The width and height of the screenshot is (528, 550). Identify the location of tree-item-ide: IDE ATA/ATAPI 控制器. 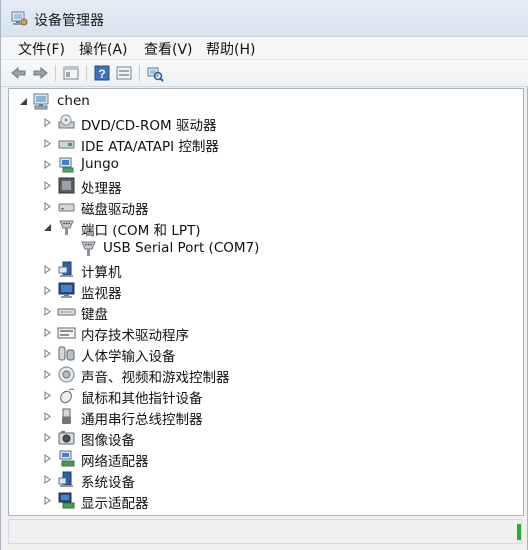
(264, 144).